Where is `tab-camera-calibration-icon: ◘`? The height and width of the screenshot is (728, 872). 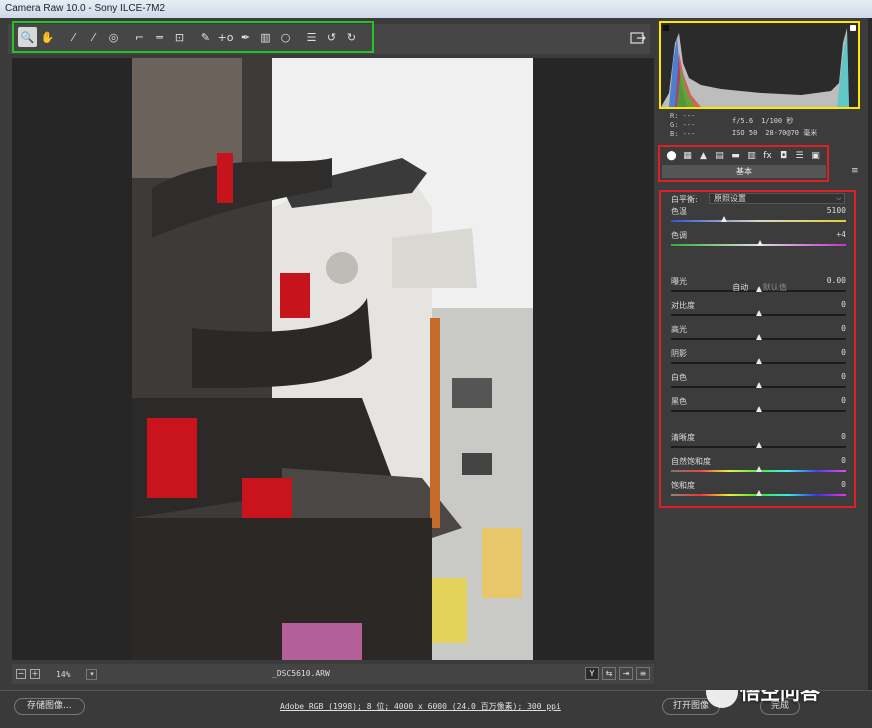
tab-camera-calibration-icon: ◘ is located at coordinates (783, 156).